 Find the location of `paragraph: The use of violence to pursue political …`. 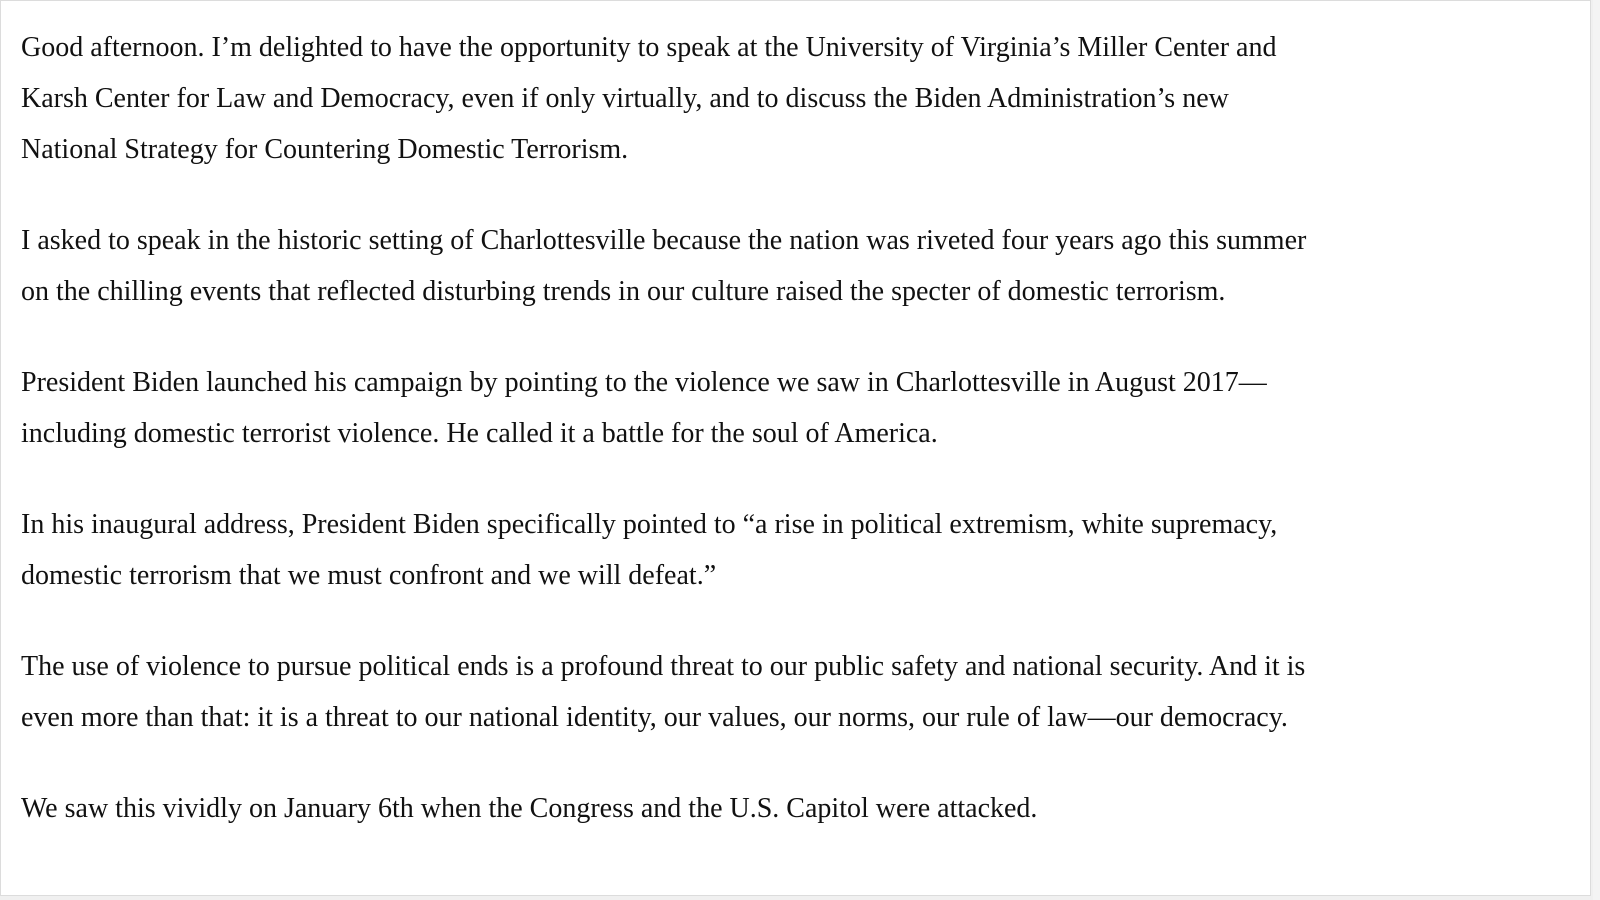

paragraph: The use of violence to pursue political … is located at coordinates (663, 692).